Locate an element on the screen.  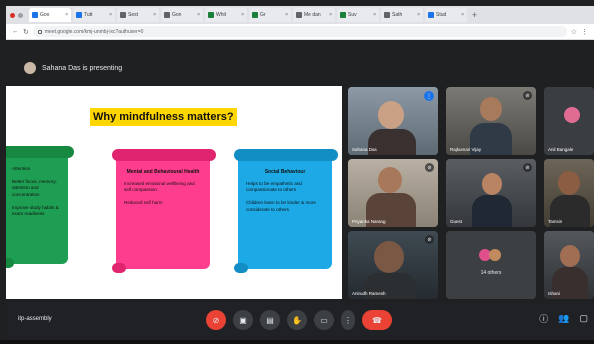
others-avatars is located at coordinates (491, 256).